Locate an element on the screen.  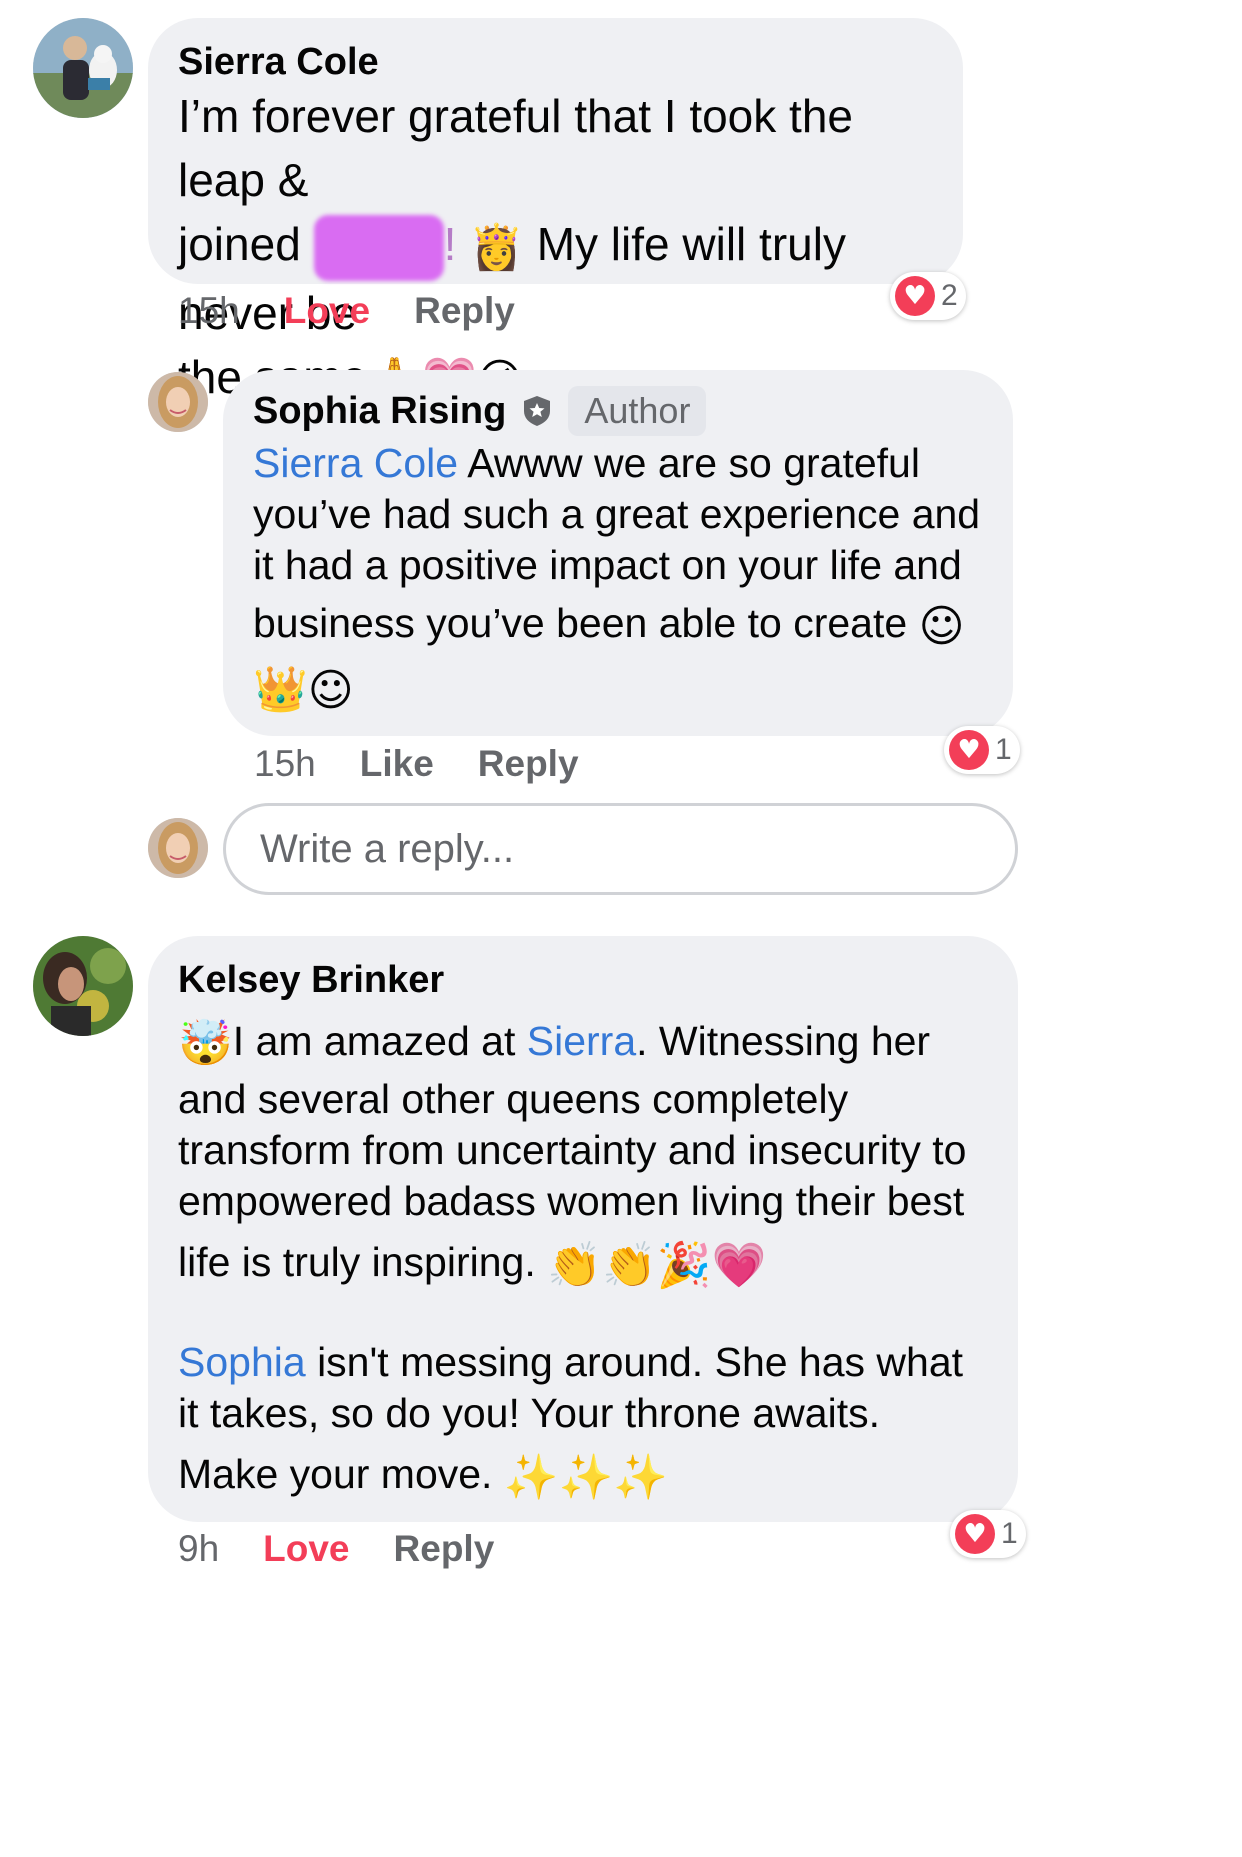
comment-meta: 15h Love Reply is located at coordinates (346, 311).